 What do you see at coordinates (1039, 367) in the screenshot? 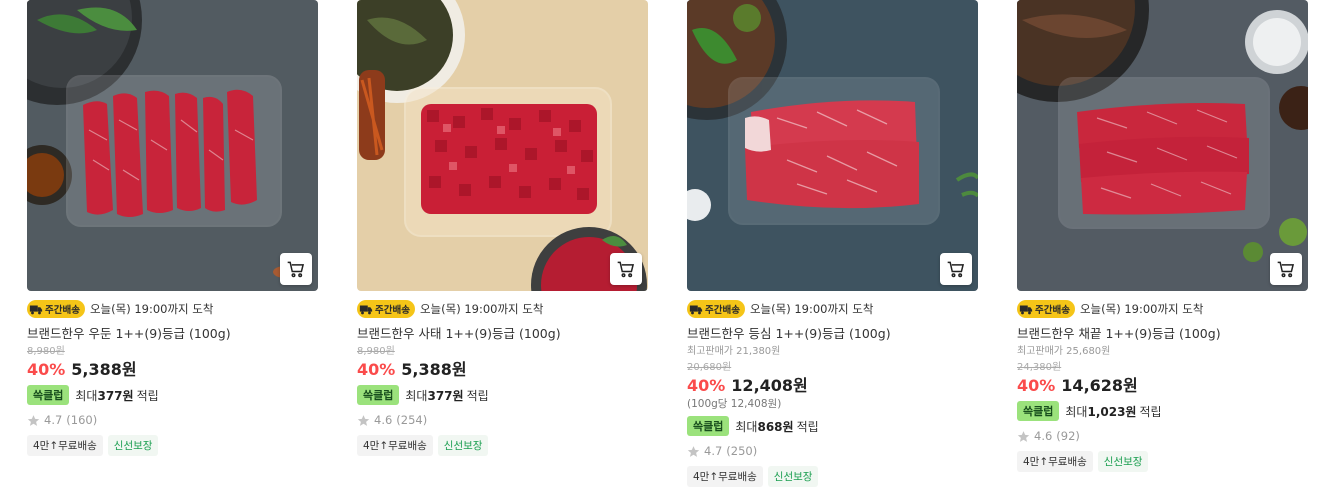
I see `original-price: 24,380원` at bounding box center [1039, 367].